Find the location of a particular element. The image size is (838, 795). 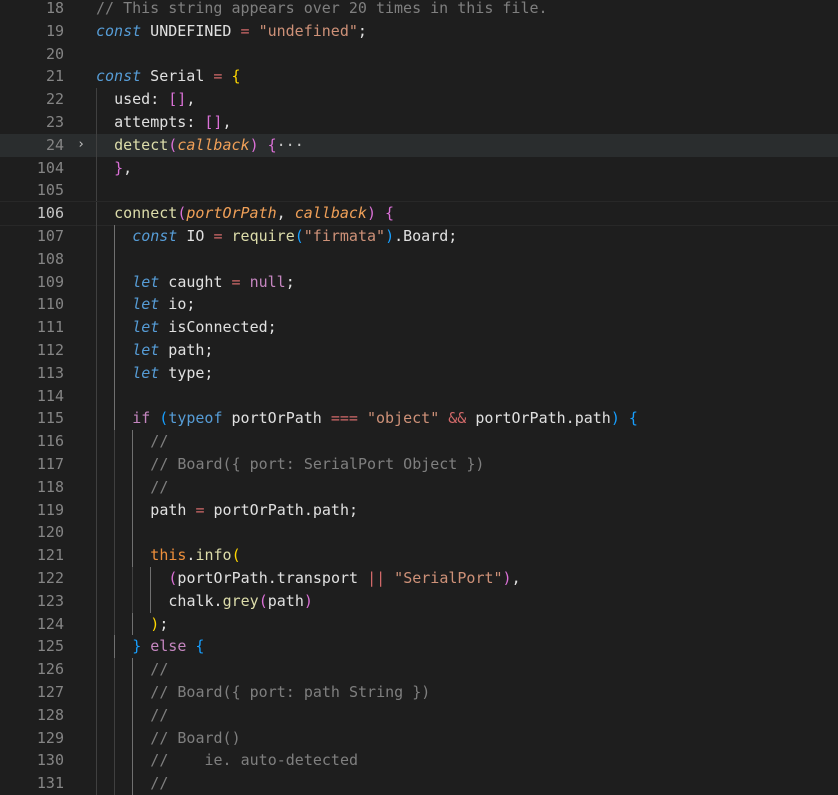

fold-chevron-icon: › is located at coordinates (81, 145).